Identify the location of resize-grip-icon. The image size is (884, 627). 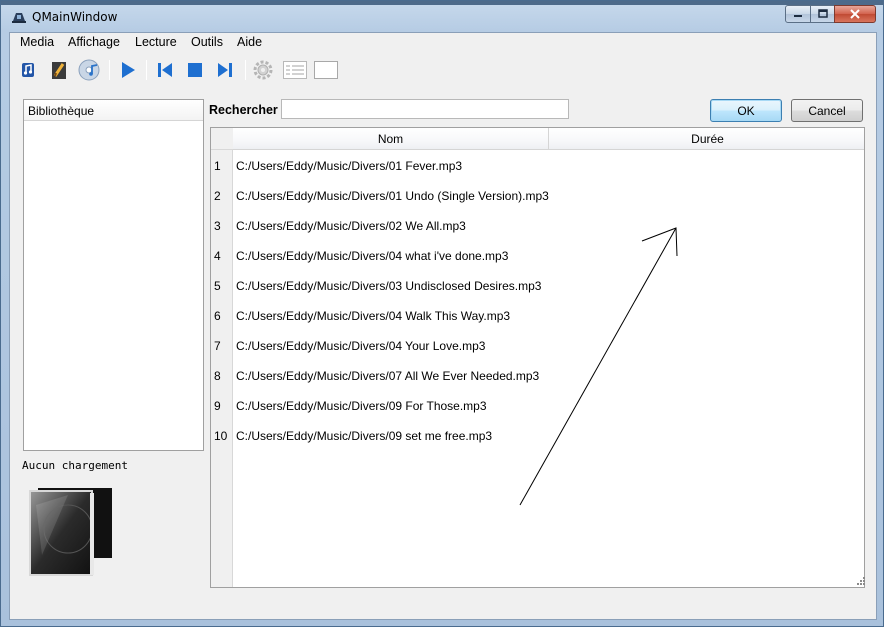
(861, 581).